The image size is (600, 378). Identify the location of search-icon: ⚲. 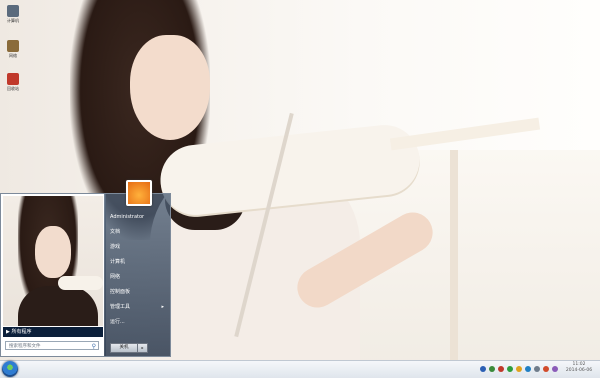
(94, 346).